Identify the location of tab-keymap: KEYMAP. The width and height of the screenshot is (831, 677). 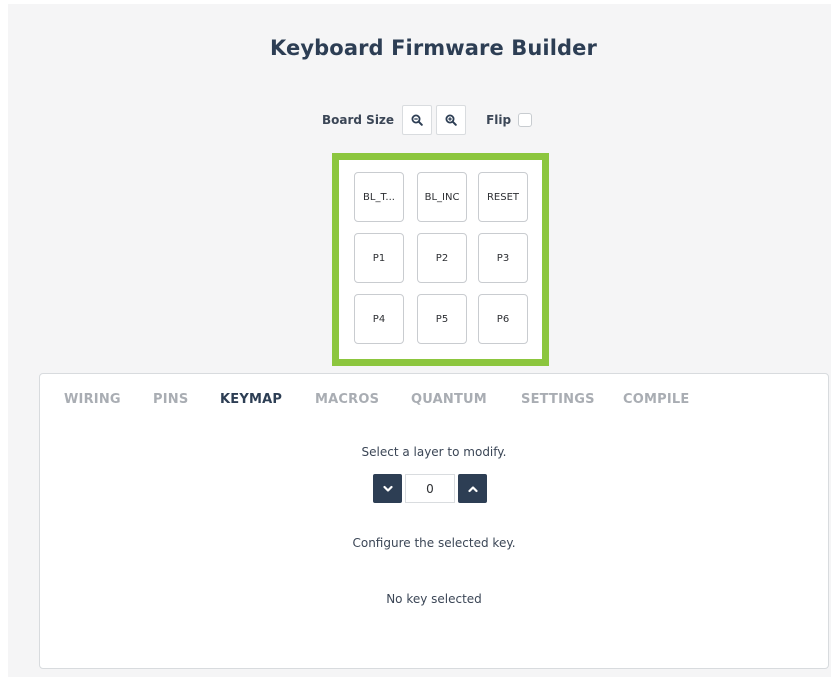
(251, 399).